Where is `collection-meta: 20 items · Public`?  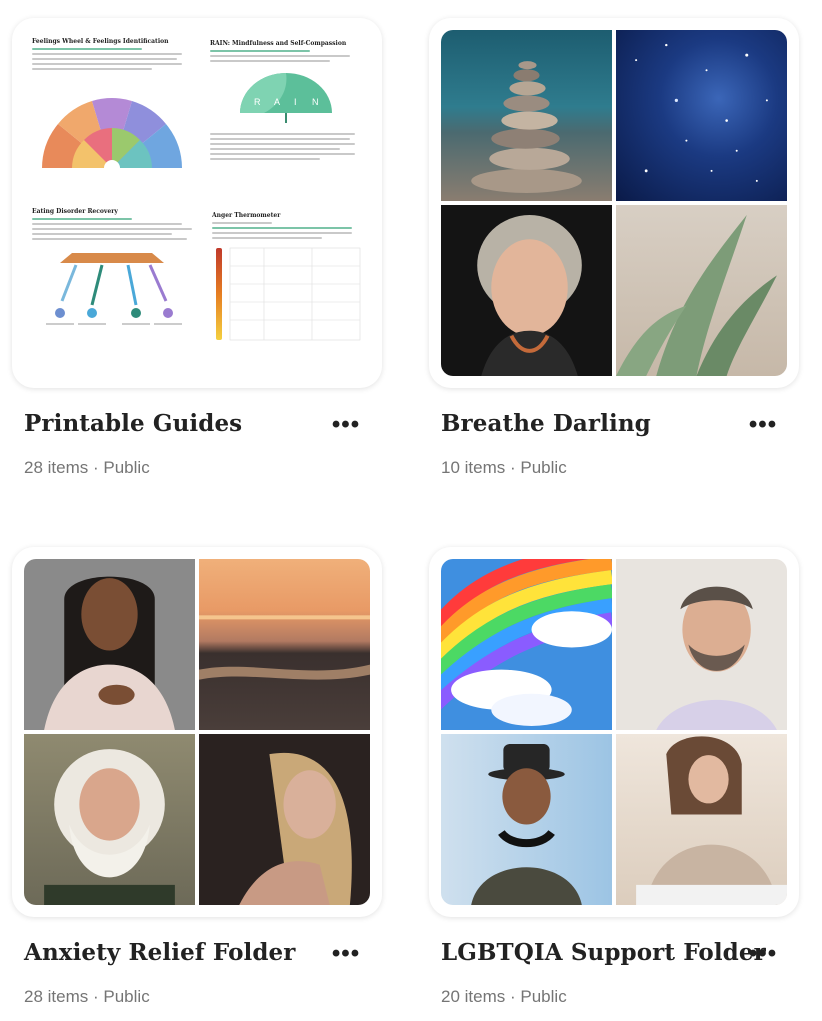
collection-meta: 20 items · Public is located at coordinates (504, 997).